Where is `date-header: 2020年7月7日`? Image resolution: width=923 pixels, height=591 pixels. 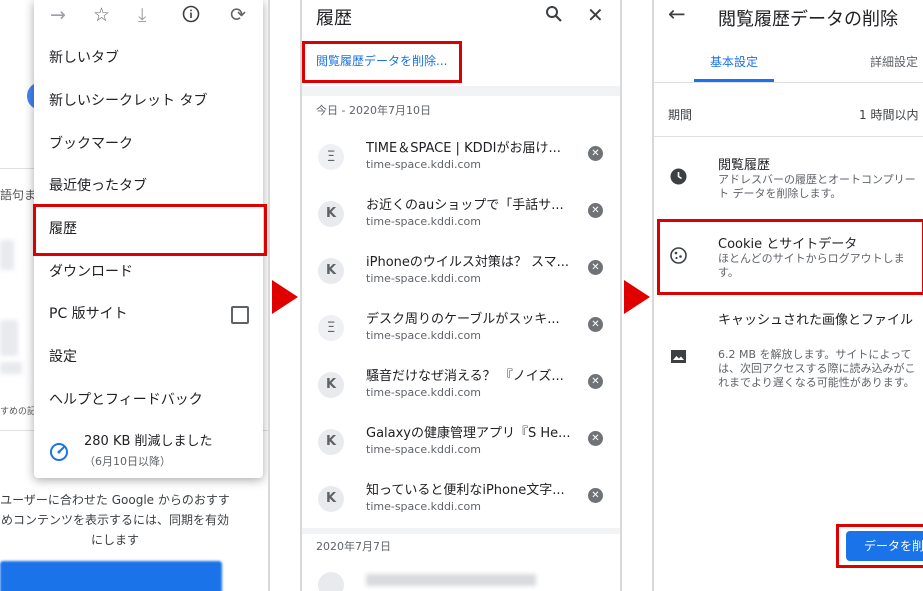
date-header: 2020年7月7日 is located at coordinates (353, 546).